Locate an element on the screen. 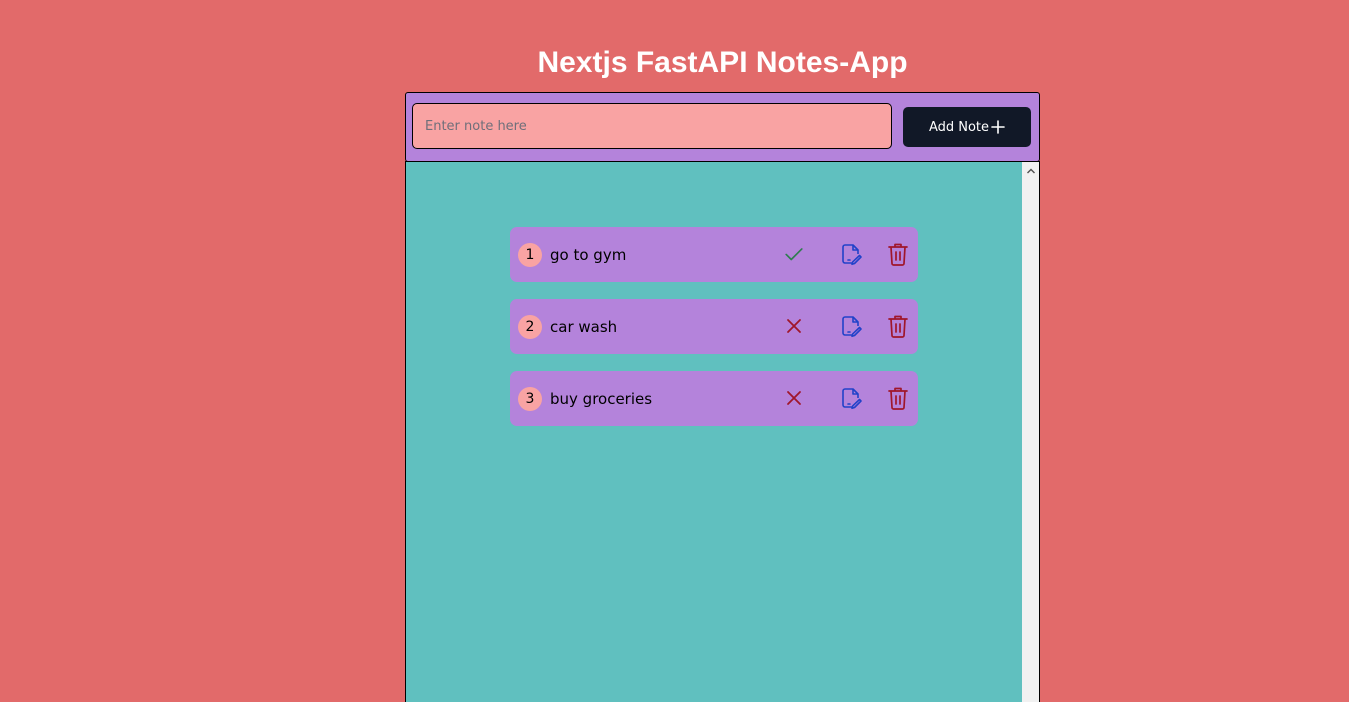 The height and width of the screenshot is (702, 1349). add-note-label: Add Note is located at coordinates (959, 127).